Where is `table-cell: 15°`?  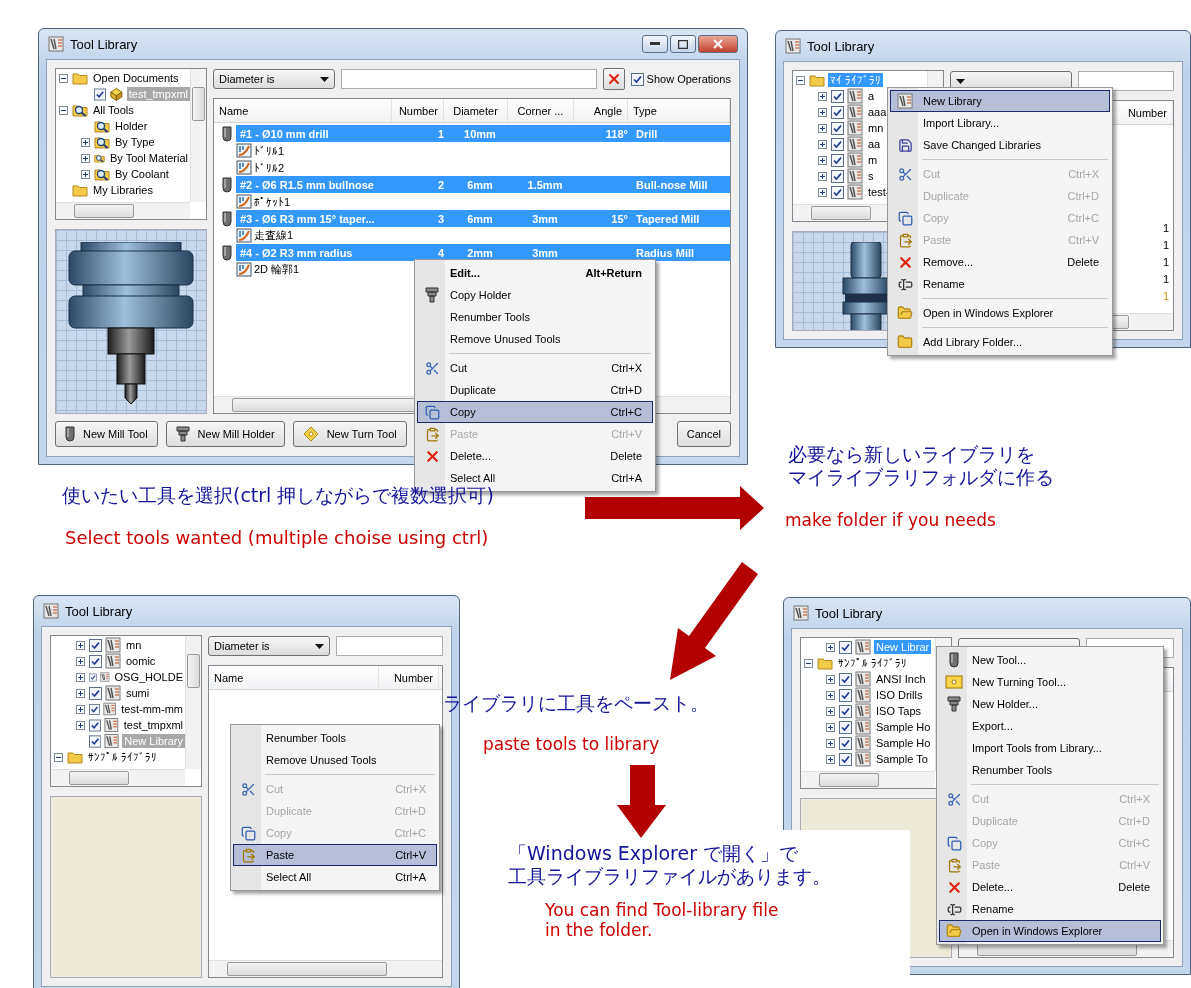 table-cell: 15° is located at coordinates (619, 218).